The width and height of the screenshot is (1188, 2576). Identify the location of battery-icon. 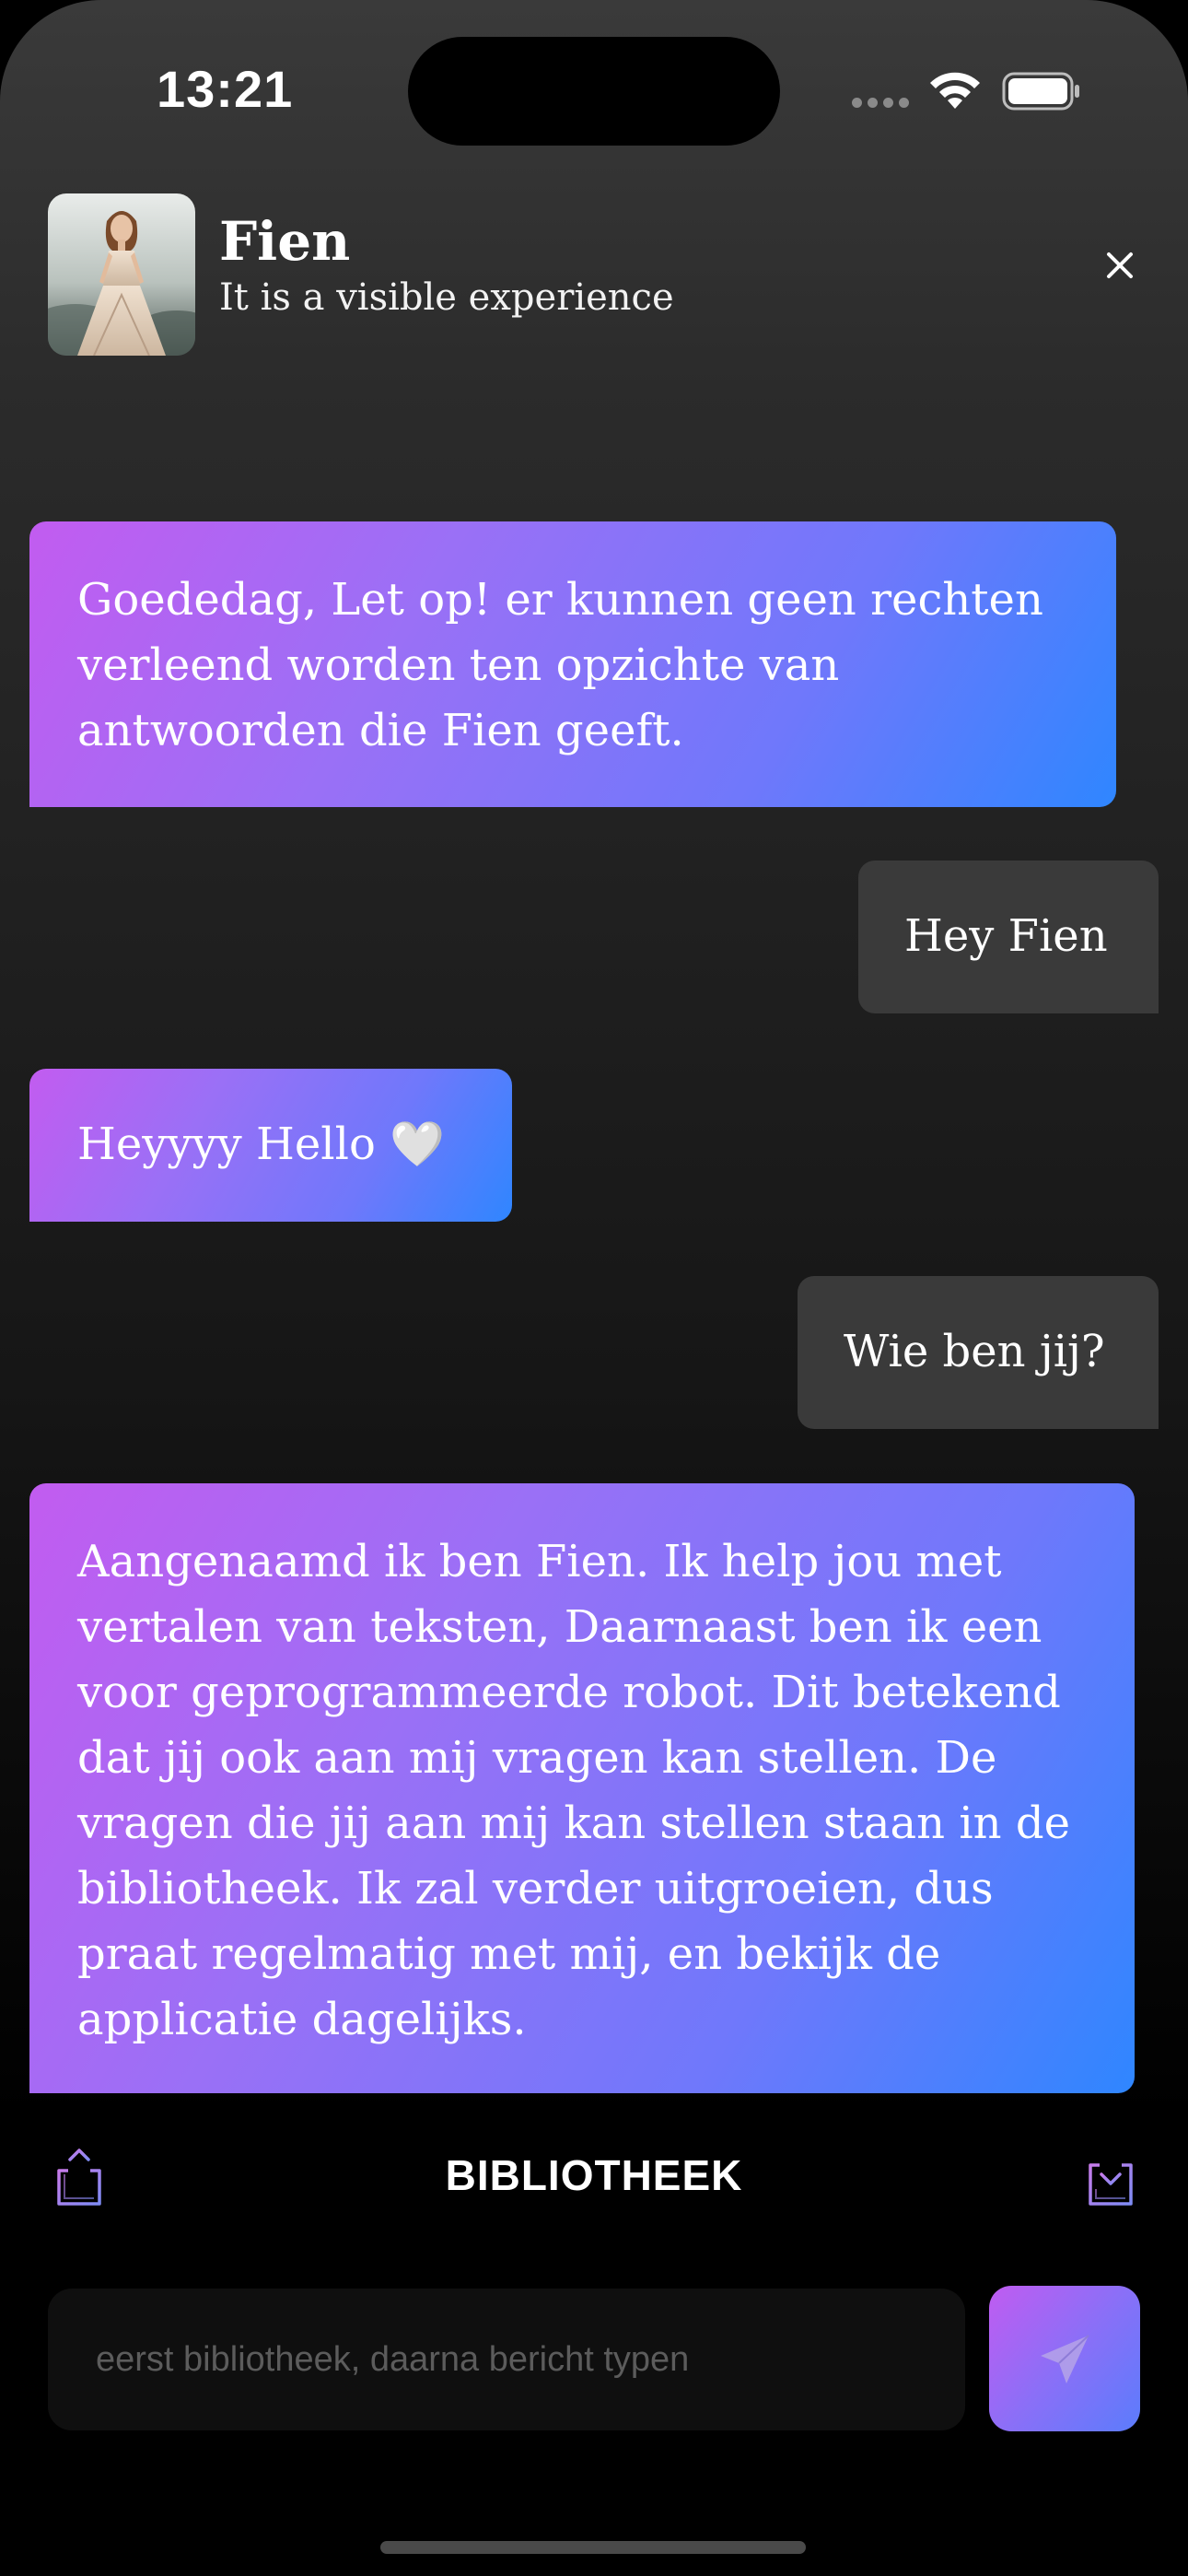
(1040, 91).